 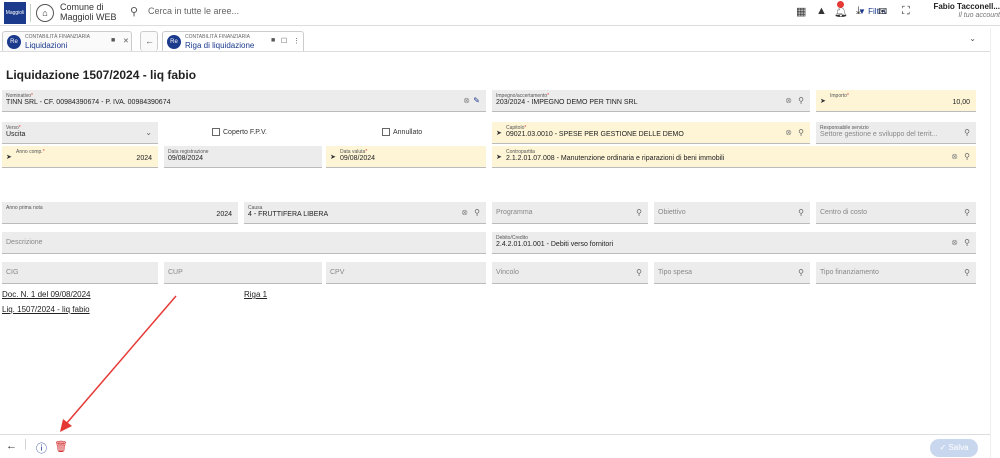 I want to click on bottom-bar: ← | ⓘ 🗑︎ ✓ Salva, so click(x=495, y=446).